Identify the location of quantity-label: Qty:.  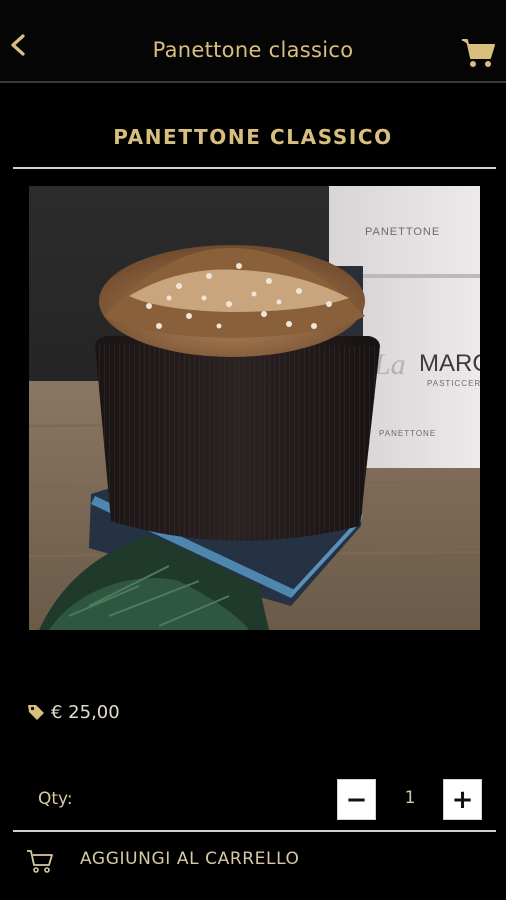
(55, 799).